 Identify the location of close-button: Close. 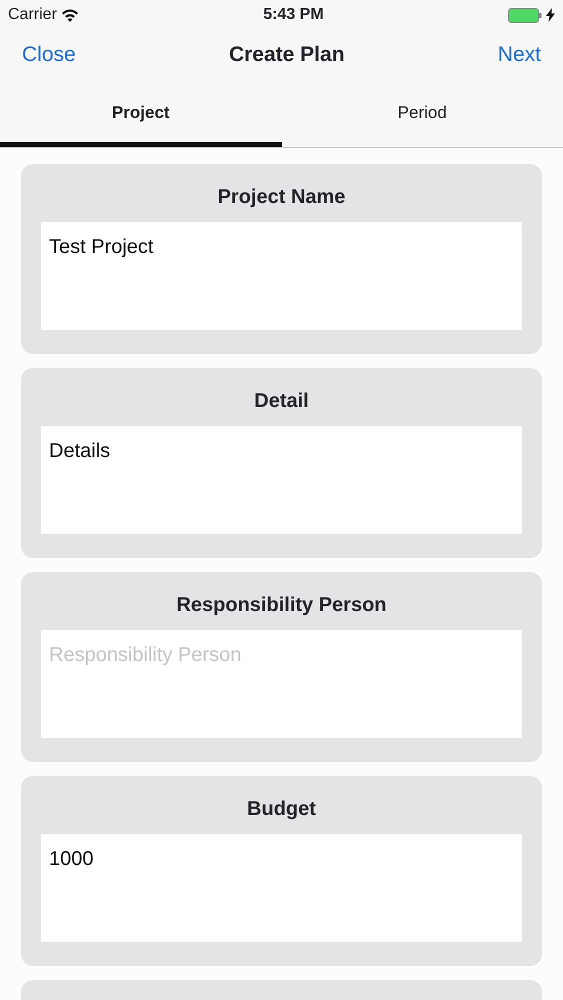
(49, 55).